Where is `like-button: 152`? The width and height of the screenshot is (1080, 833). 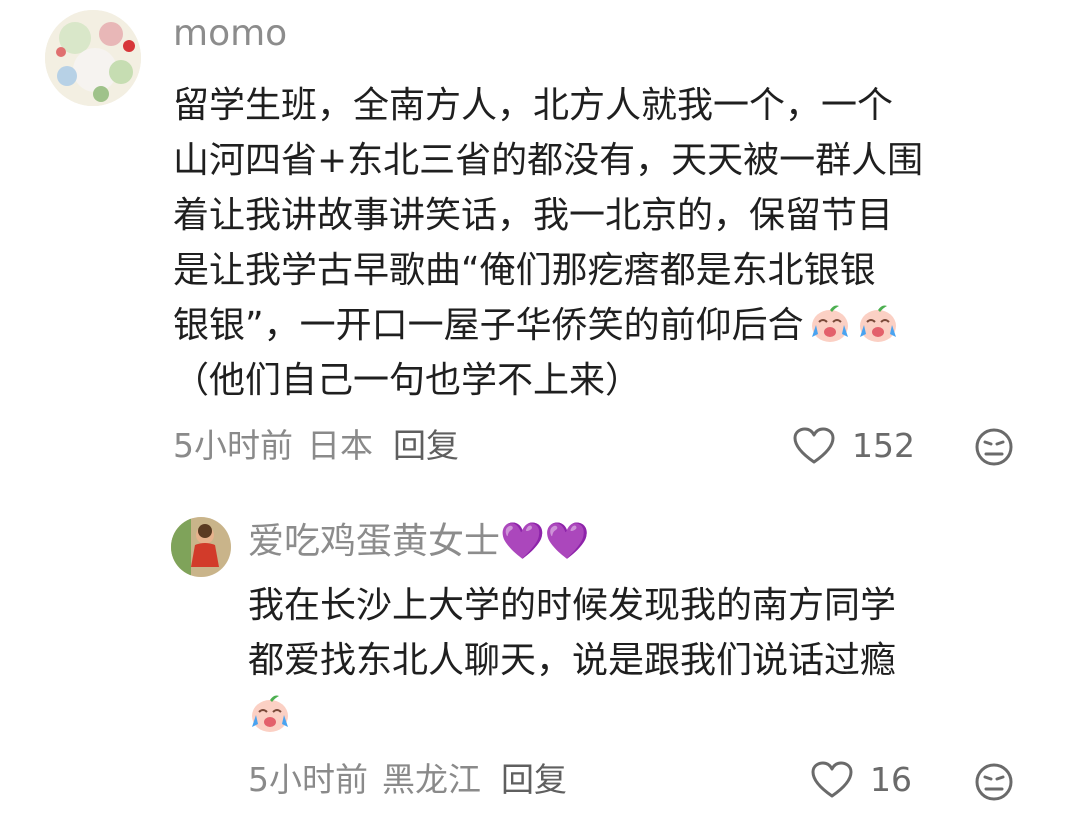
like-button: 152 is located at coordinates (853, 446).